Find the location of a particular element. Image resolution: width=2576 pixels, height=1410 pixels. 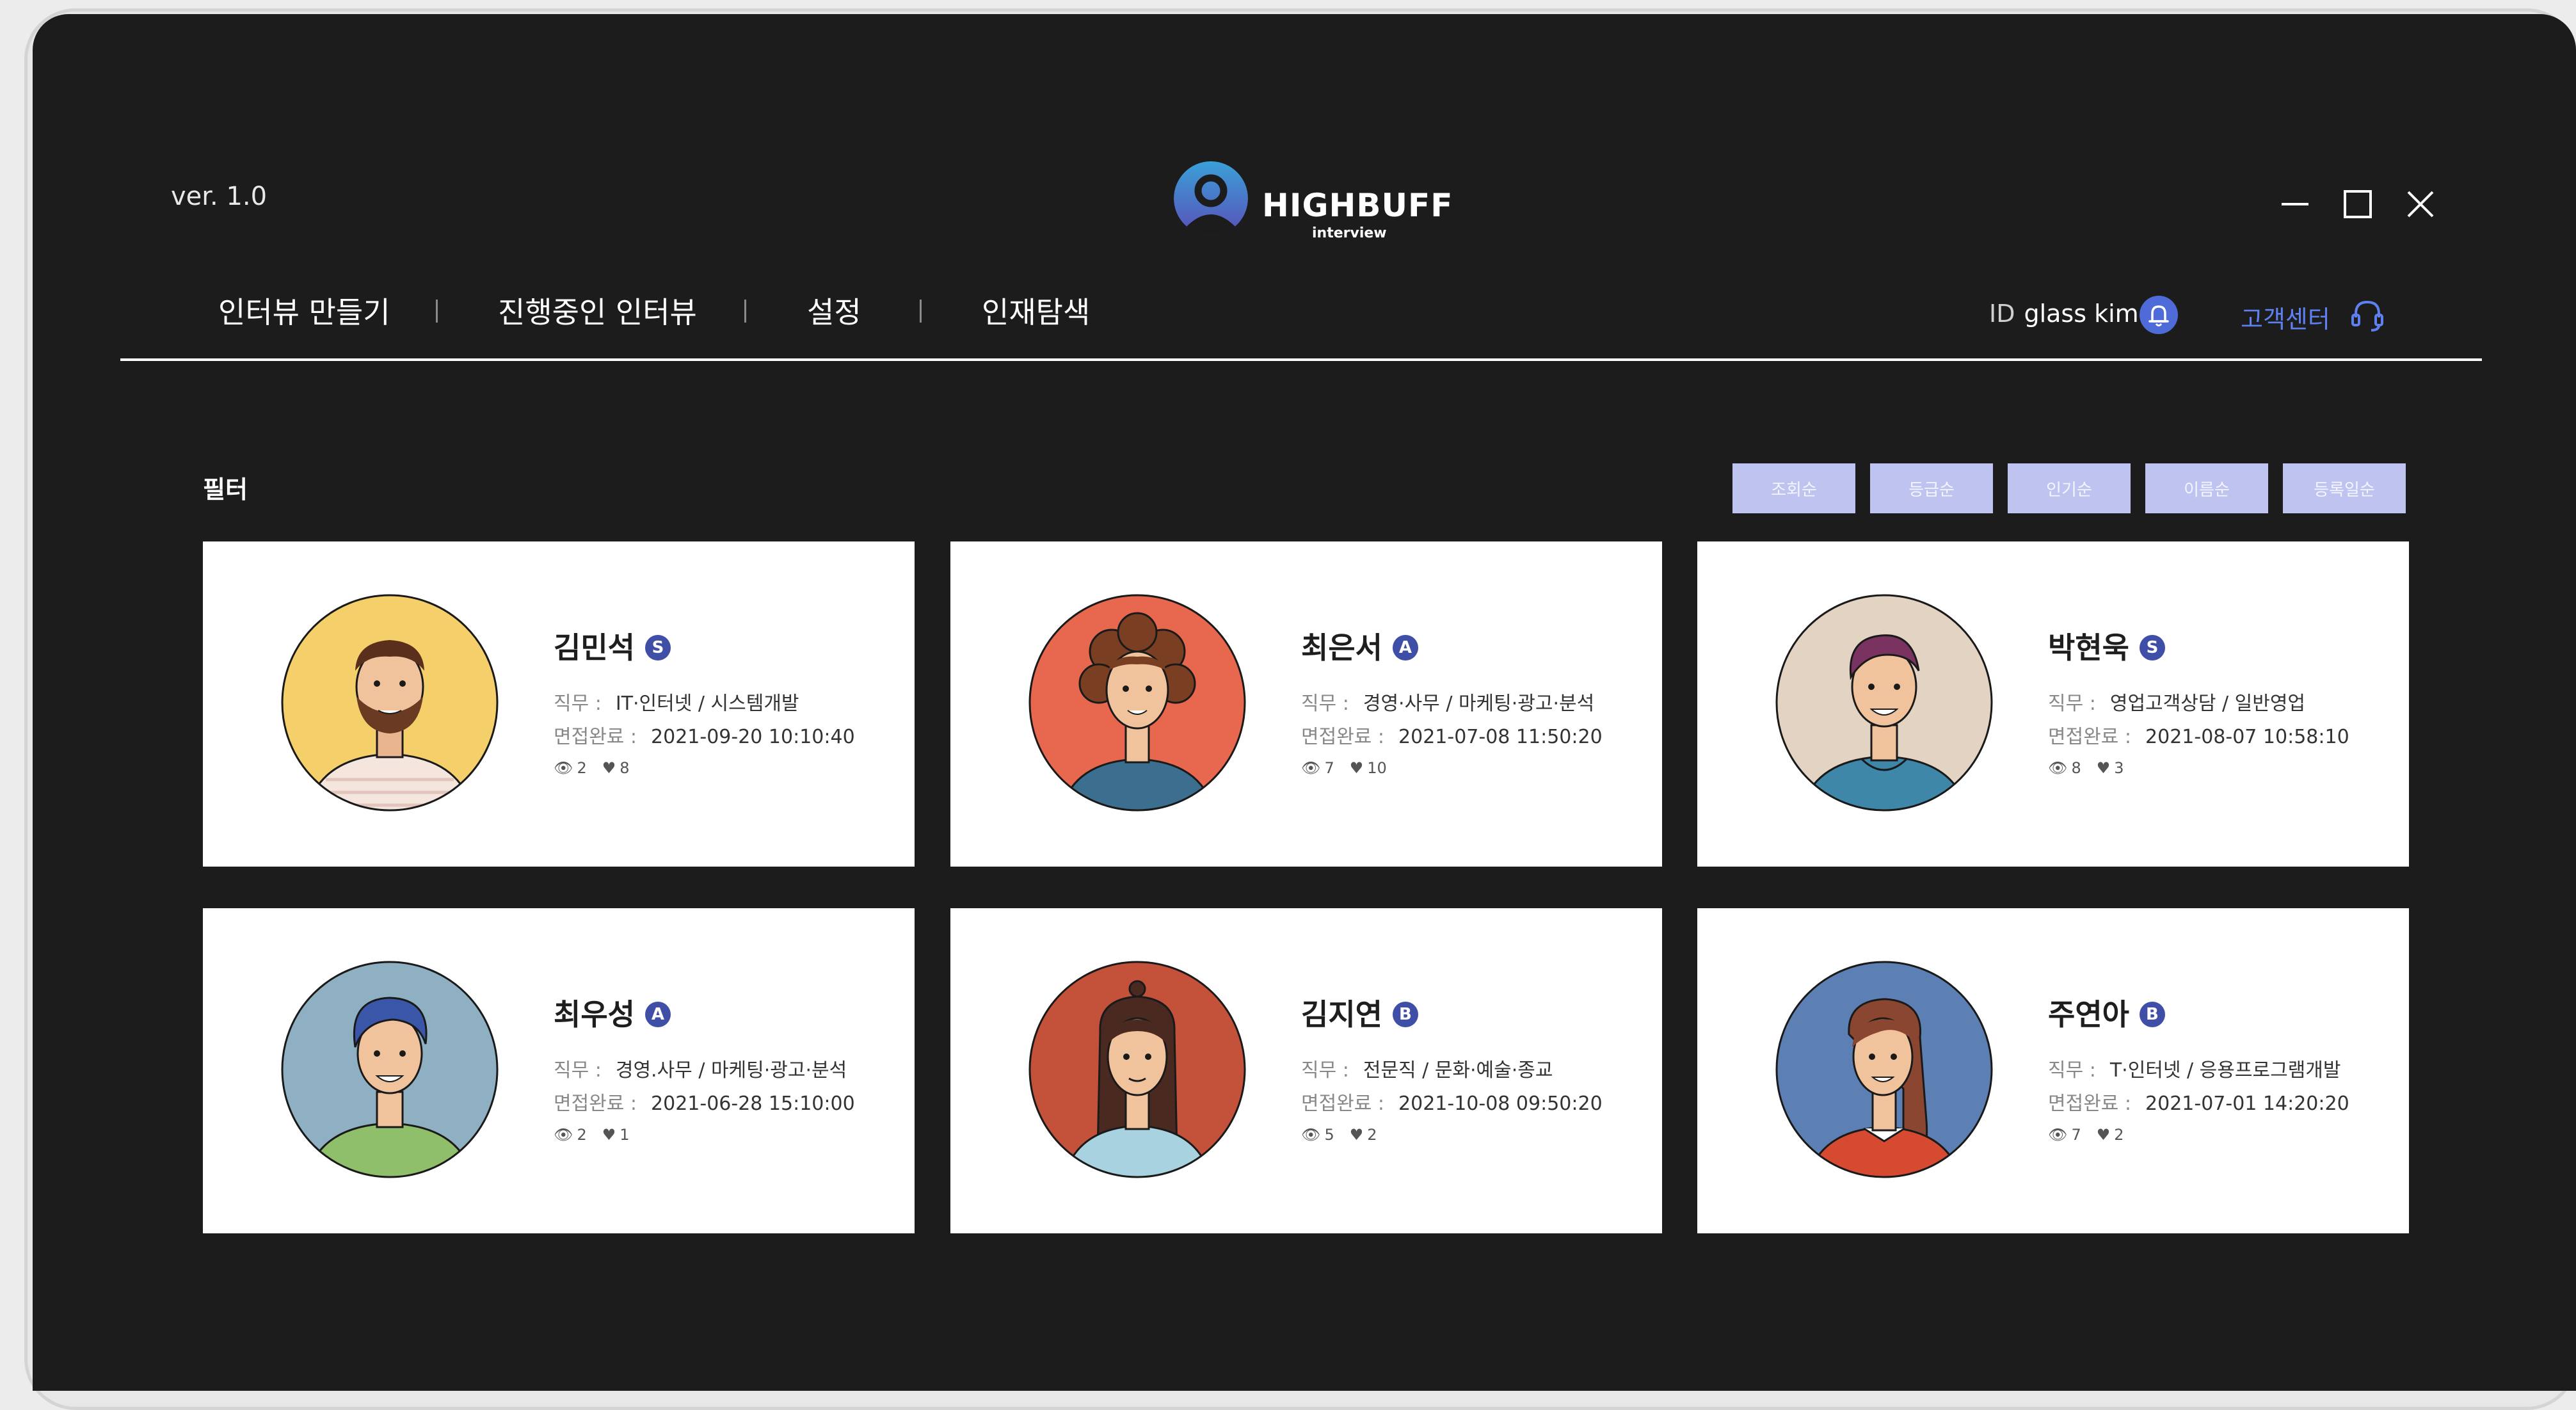

interview-date-line: 면접완료 : 2021-09-20 10:10:40 is located at coordinates (704, 735).